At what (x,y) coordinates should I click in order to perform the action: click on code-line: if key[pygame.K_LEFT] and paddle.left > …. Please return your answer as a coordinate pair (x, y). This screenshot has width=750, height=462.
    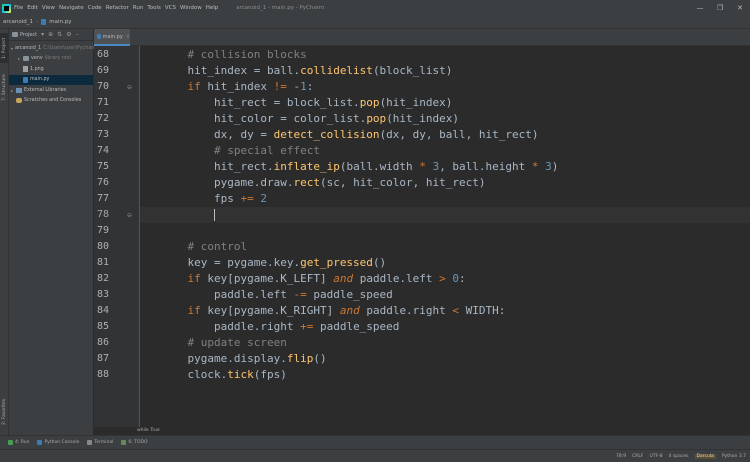
    Looking at the image, I should click on (313, 279).